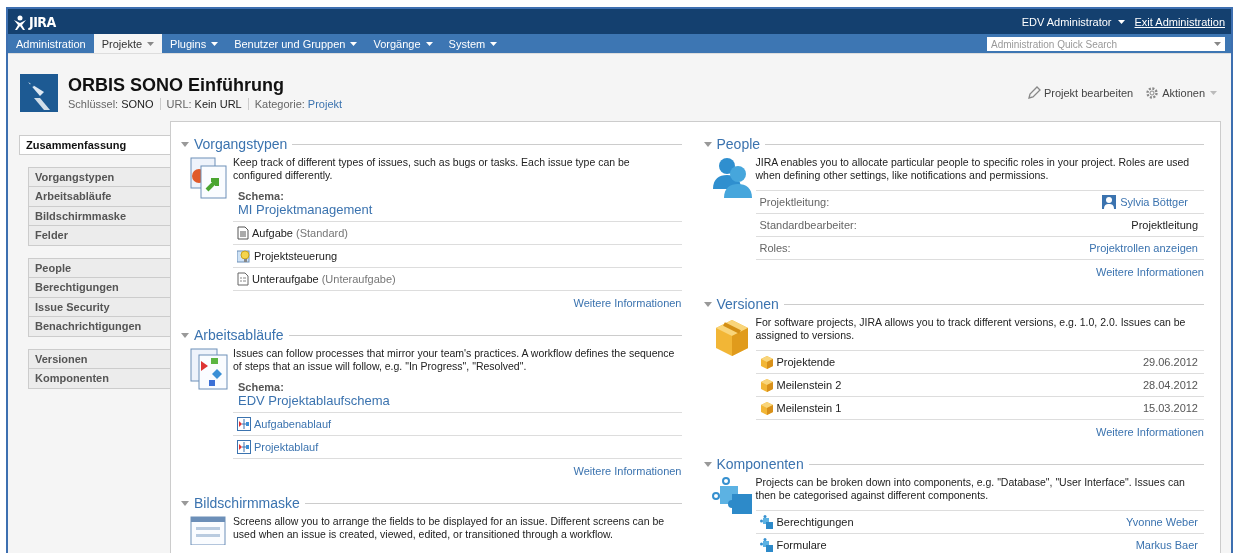 The height and width of the screenshot is (555, 1237). I want to click on item-name: Meilenstein 2, so click(809, 385).